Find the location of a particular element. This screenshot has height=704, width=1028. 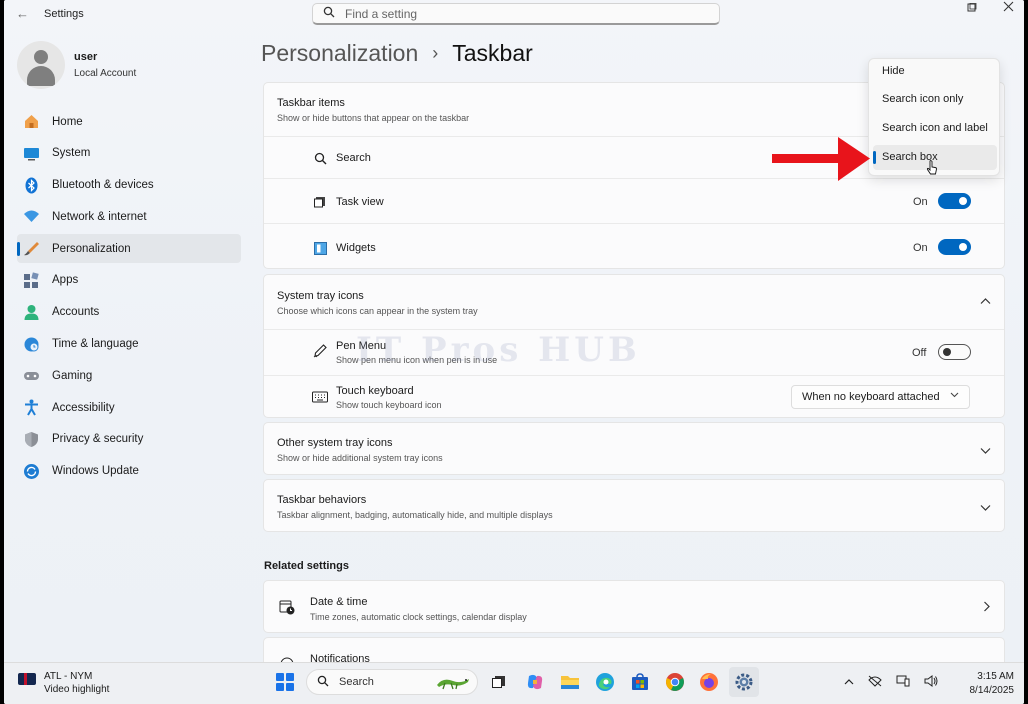

mouse-cursor-icon is located at coordinates (931, 167).